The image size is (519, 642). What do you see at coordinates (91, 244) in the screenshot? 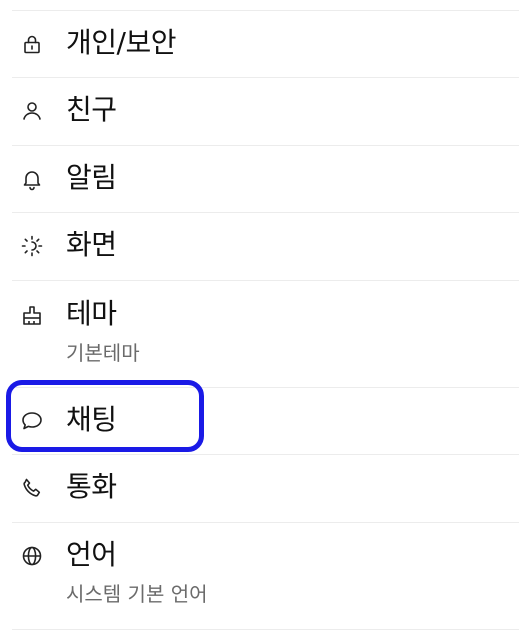
I see `settings-item-label: 화면` at bounding box center [91, 244].